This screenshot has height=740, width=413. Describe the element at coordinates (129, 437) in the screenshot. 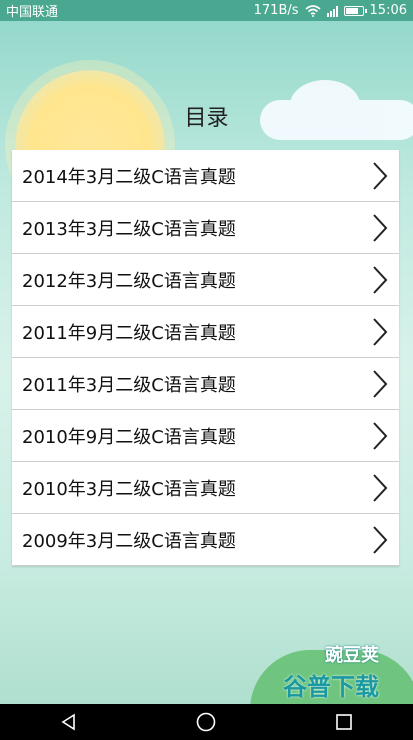

I see `list-item-label: 2010年9月二级C语言真题` at that location.